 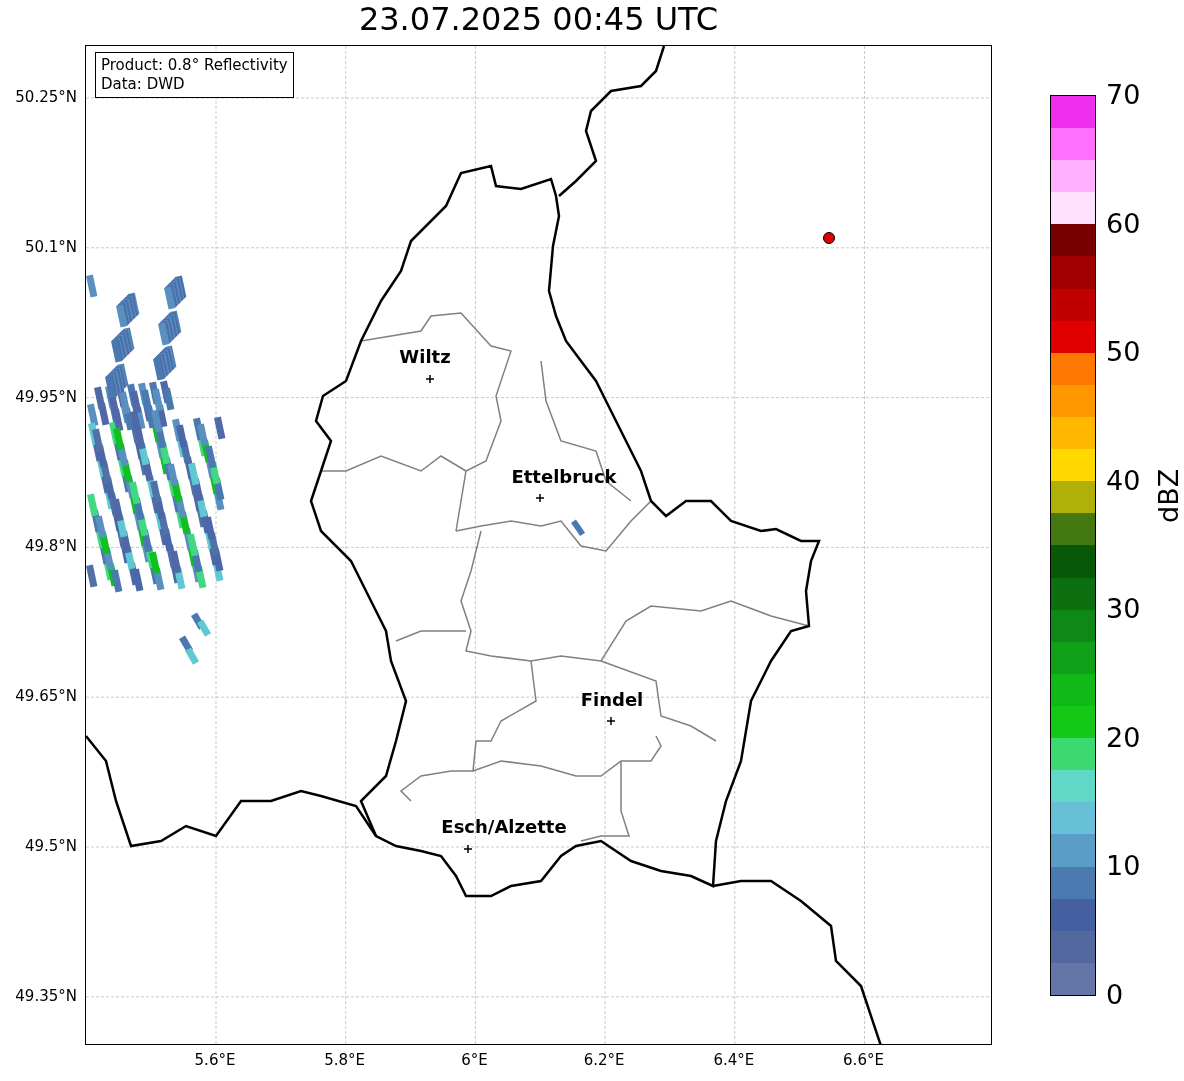 What do you see at coordinates (50, 546) in the screenshot?
I see `latitude-label: 49.8°N` at bounding box center [50, 546].